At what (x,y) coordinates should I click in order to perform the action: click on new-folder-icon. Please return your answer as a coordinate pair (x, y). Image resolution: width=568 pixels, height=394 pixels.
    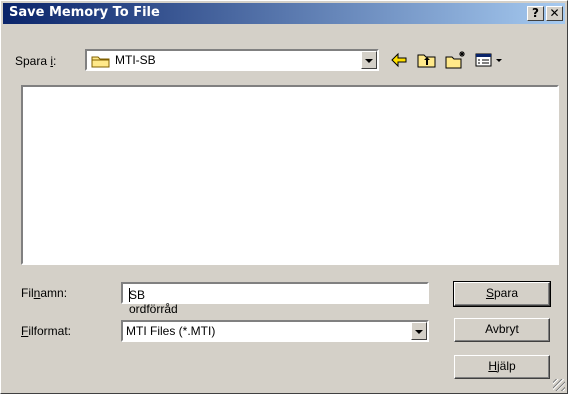
    Looking at the image, I should click on (455, 60).